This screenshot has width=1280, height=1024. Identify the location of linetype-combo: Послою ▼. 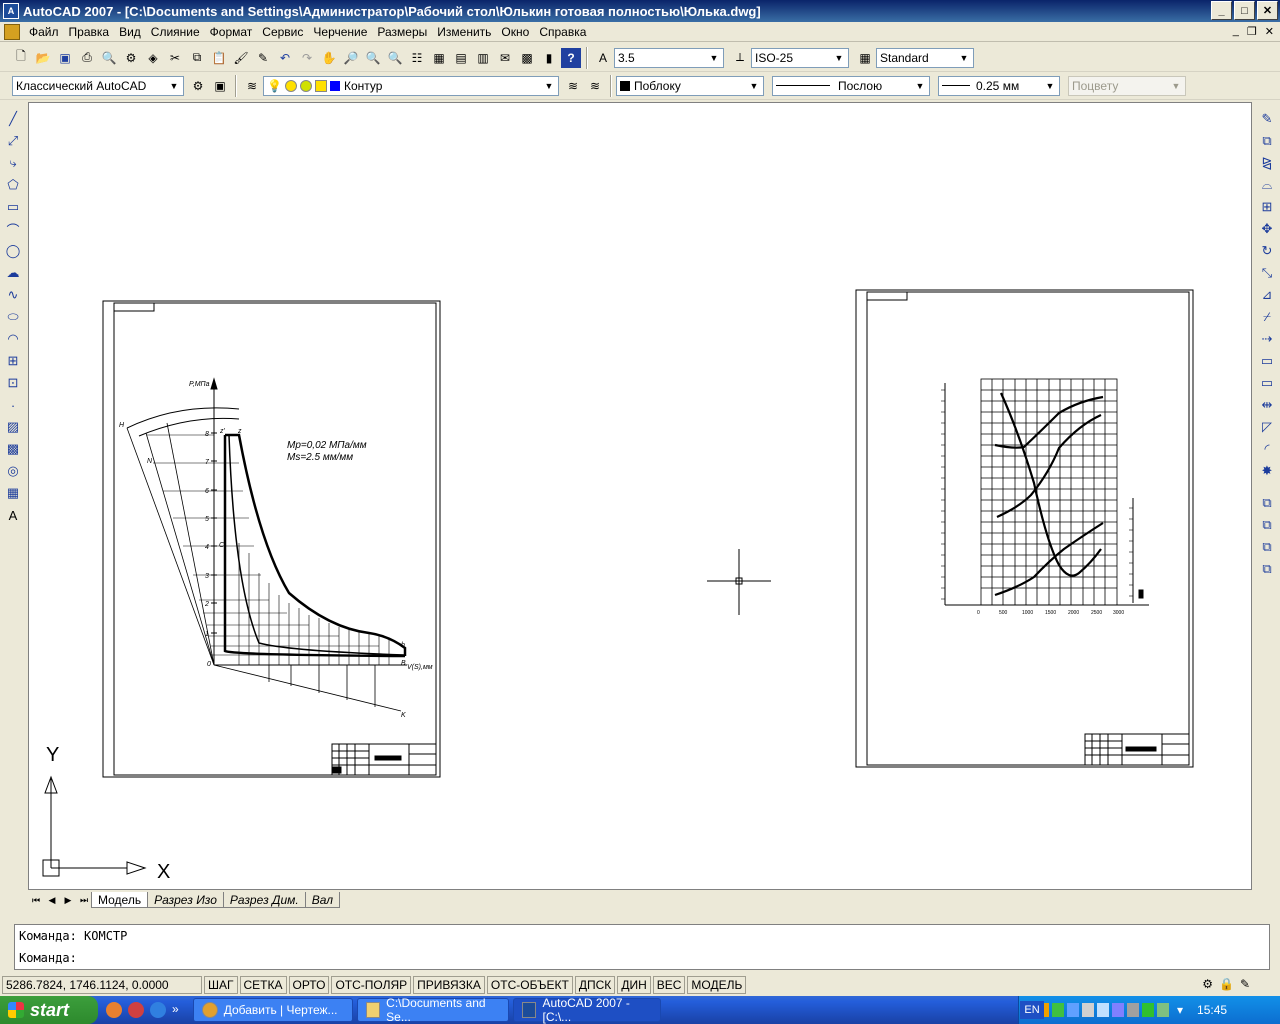
(851, 85).